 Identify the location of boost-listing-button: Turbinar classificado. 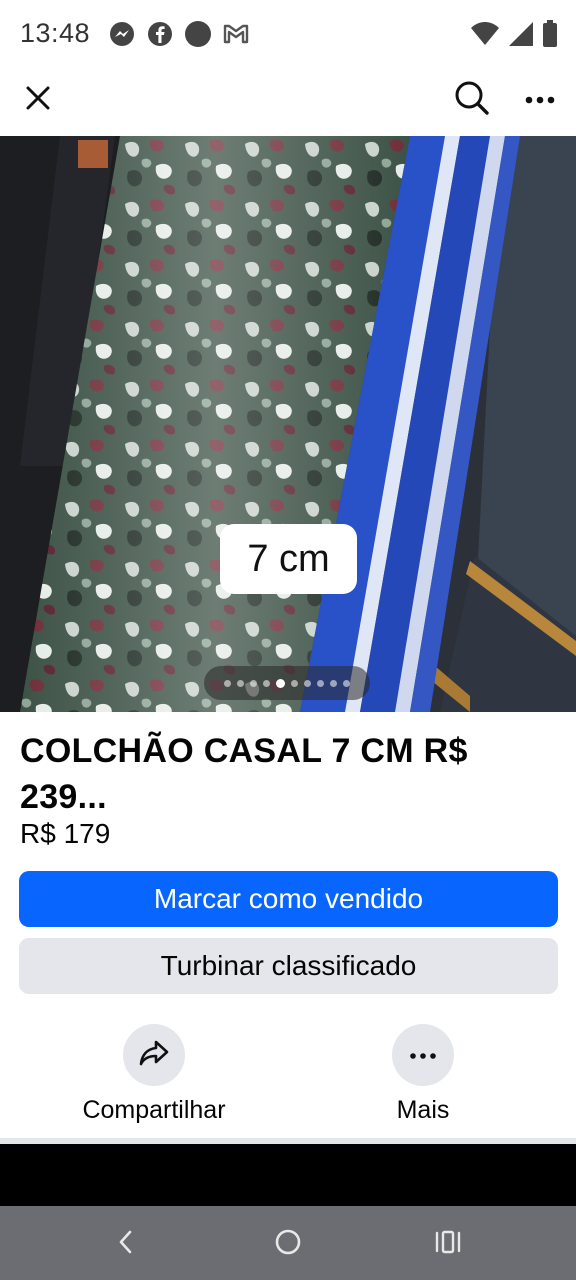
(288, 966).